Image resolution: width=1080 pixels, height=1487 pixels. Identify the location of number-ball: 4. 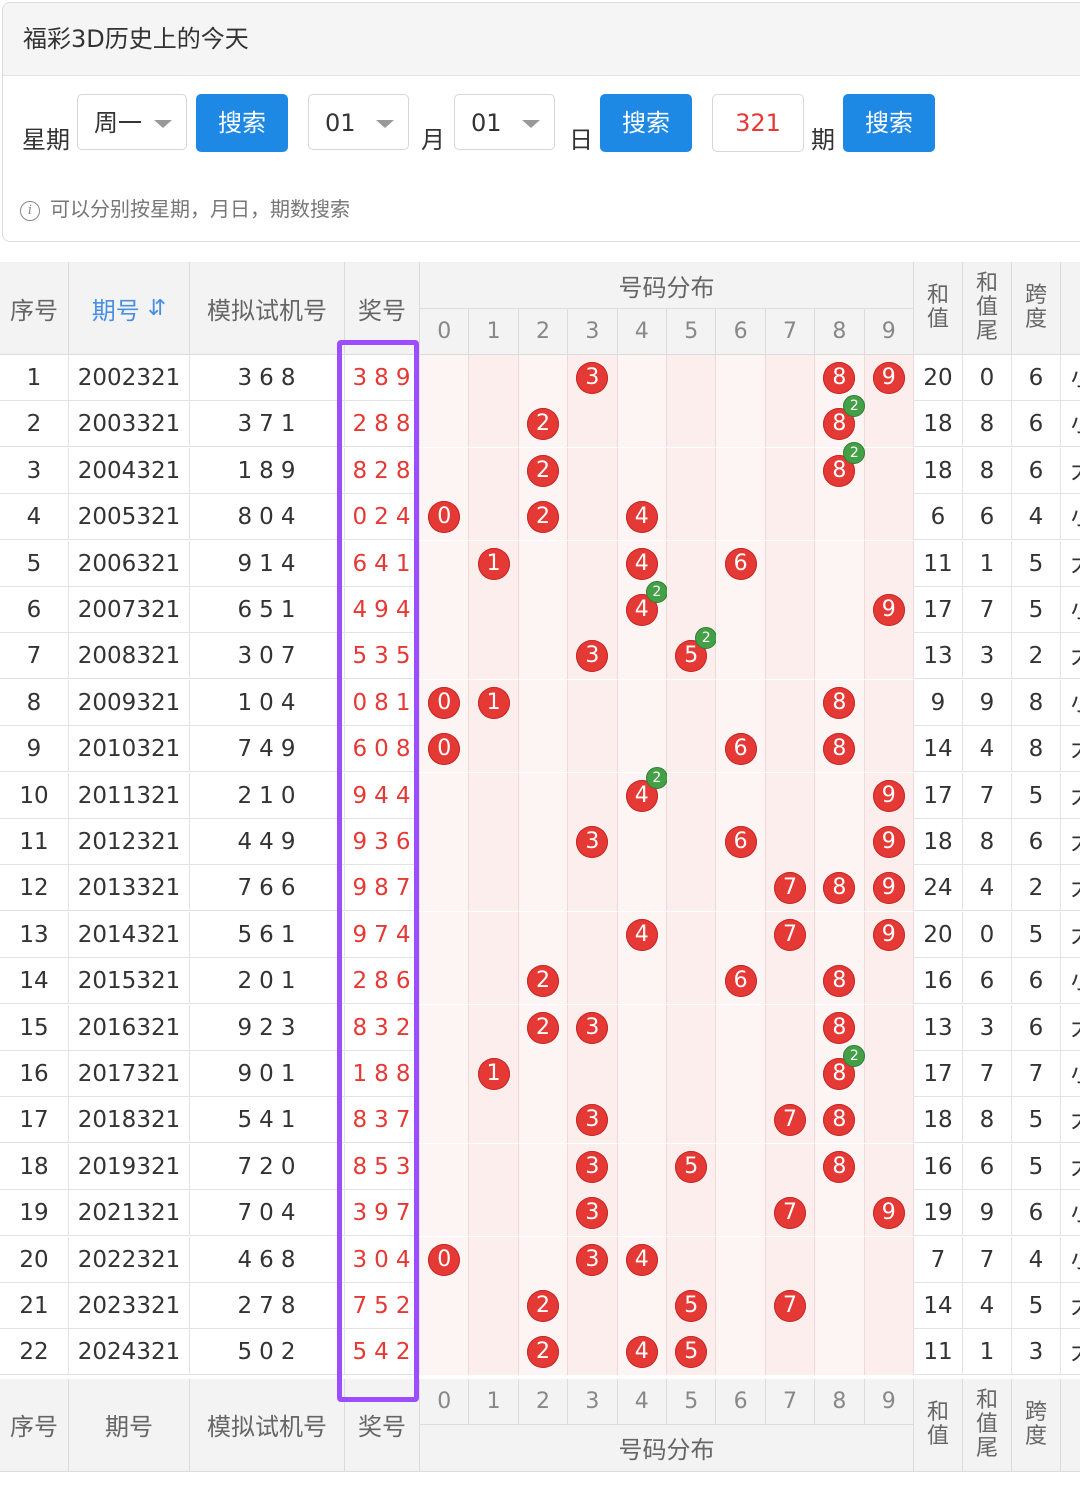
(641, 1352).